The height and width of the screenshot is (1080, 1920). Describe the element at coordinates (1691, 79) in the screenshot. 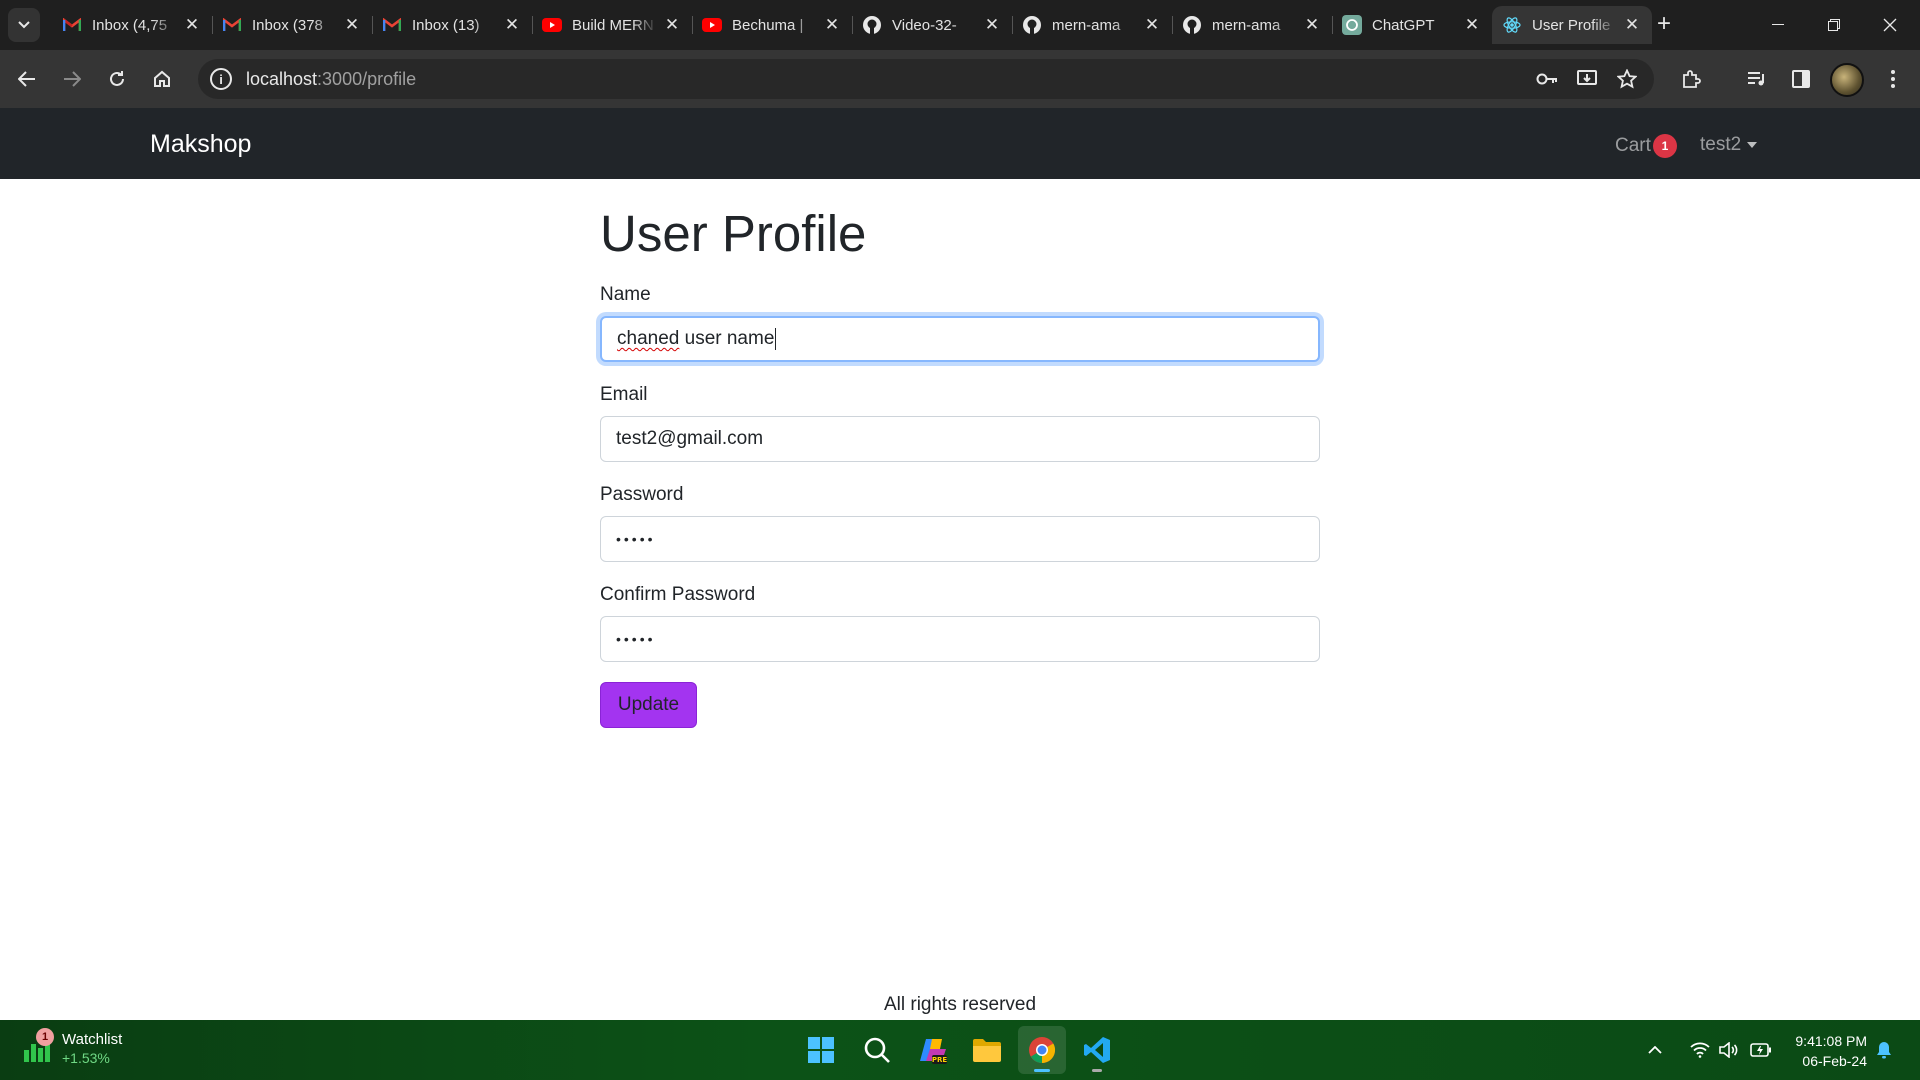

I see `extensions-button` at that location.